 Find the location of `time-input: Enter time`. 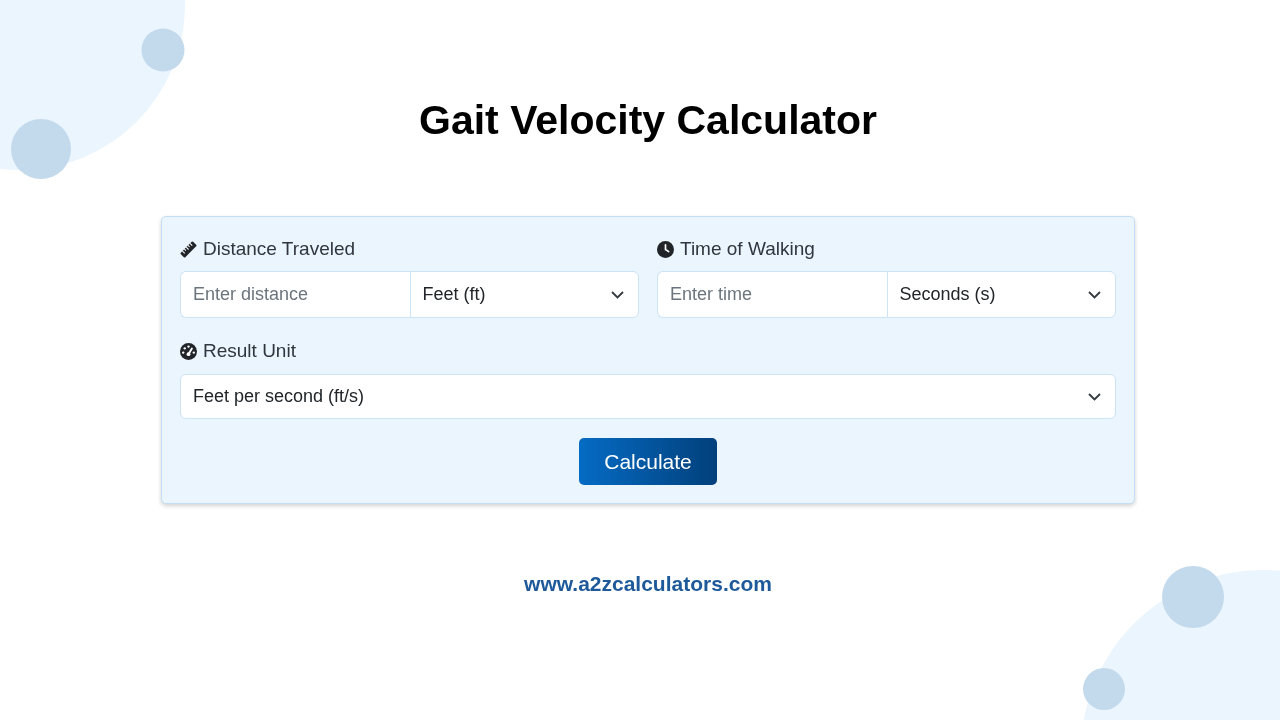

time-input: Enter time is located at coordinates (772, 294).